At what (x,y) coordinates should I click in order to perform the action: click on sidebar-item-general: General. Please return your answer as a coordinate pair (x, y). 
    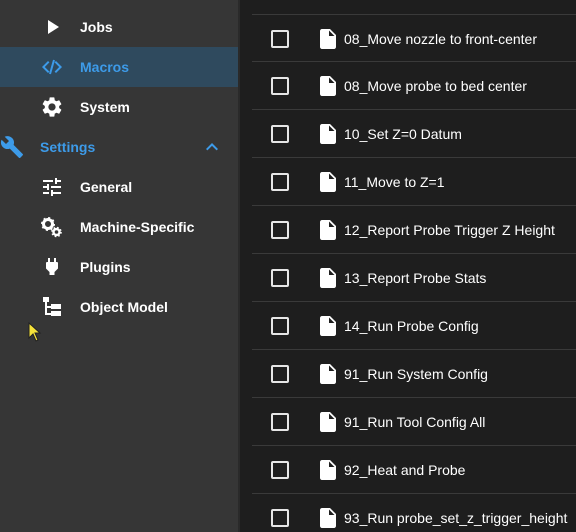
    Looking at the image, I should click on (120, 187).